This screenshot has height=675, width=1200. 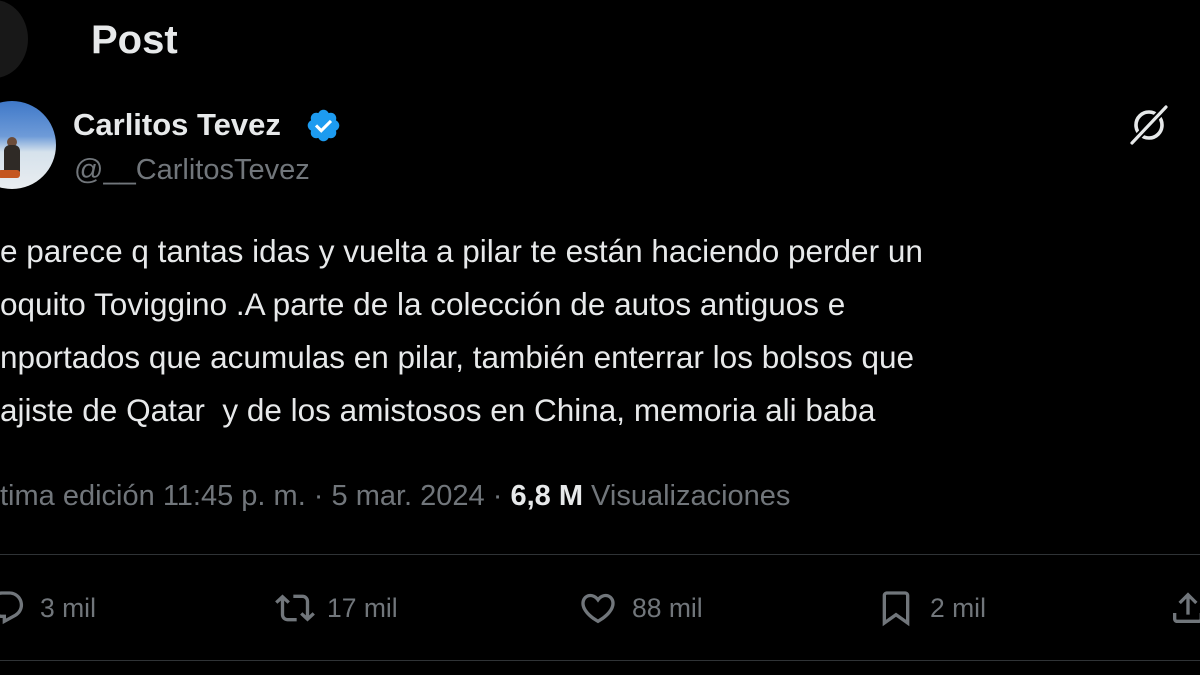 What do you see at coordinates (10, 174) in the screenshot?
I see `avatar-person-legs` at bounding box center [10, 174].